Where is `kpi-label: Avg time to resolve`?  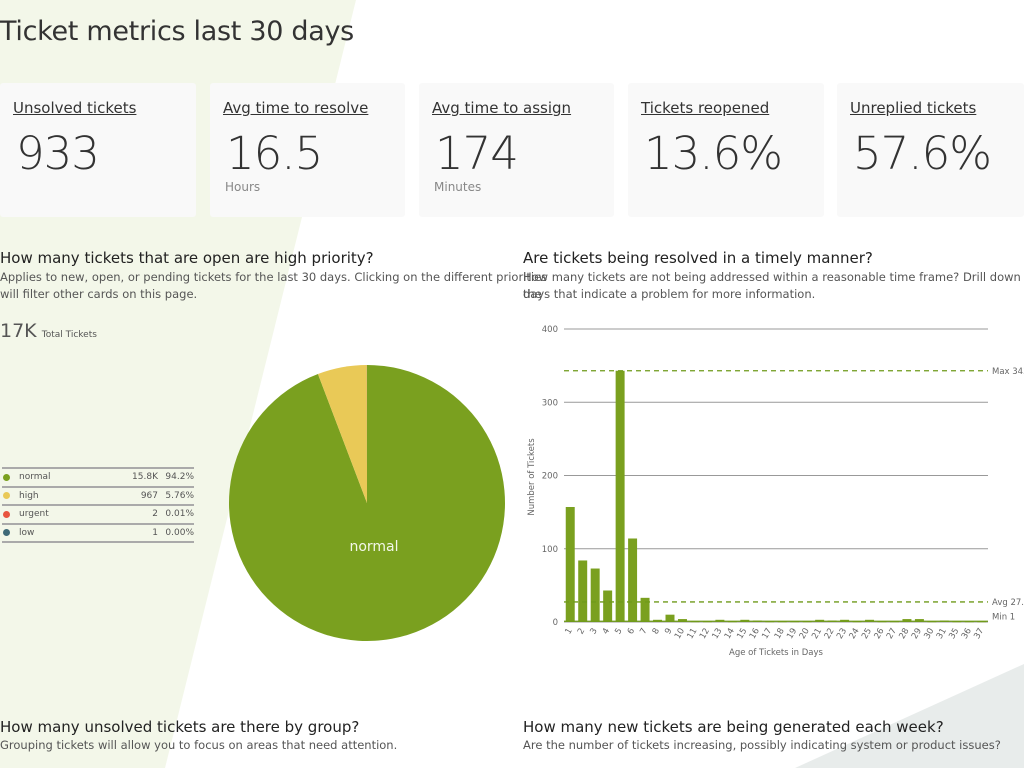
kpi-label: Avg time to resolve is located at coordinates (295, 108).